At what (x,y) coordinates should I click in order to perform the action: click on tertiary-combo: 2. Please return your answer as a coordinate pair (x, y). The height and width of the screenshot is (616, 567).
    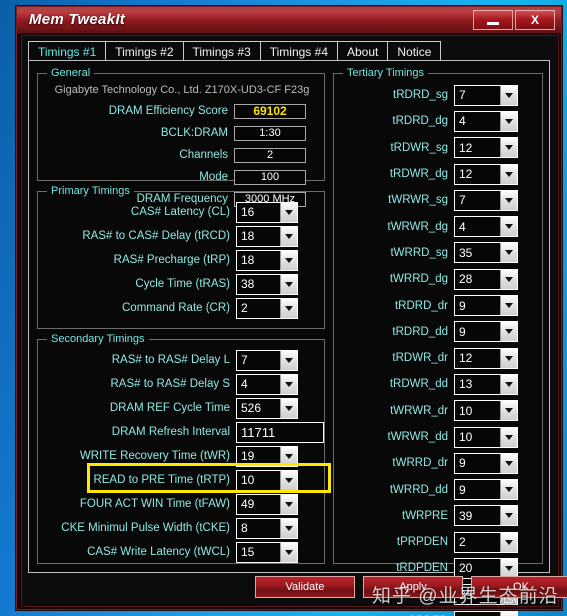
    Looking at the image, I should click on (486, 542).